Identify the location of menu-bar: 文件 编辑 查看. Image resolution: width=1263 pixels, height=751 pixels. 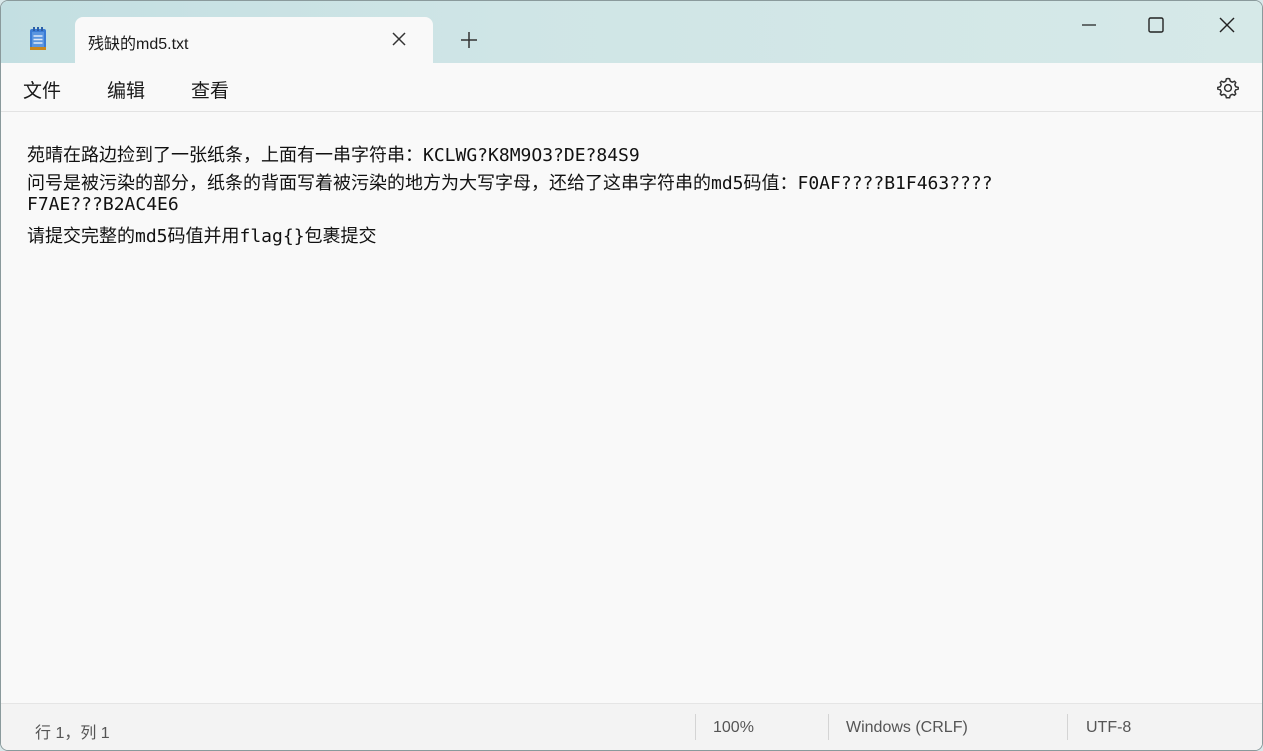
(631, 87).